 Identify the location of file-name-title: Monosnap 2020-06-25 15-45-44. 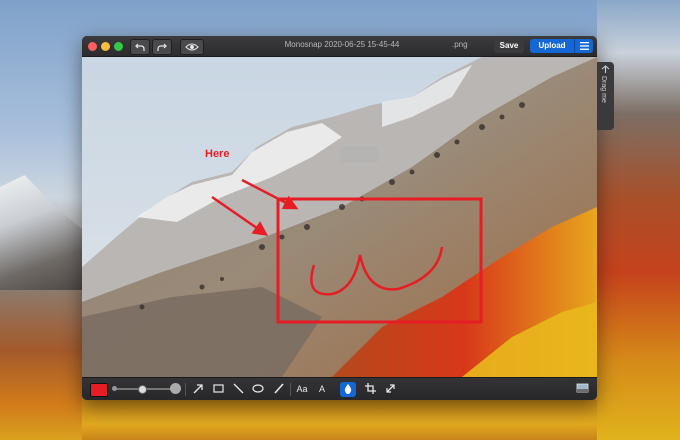
(342, 44).